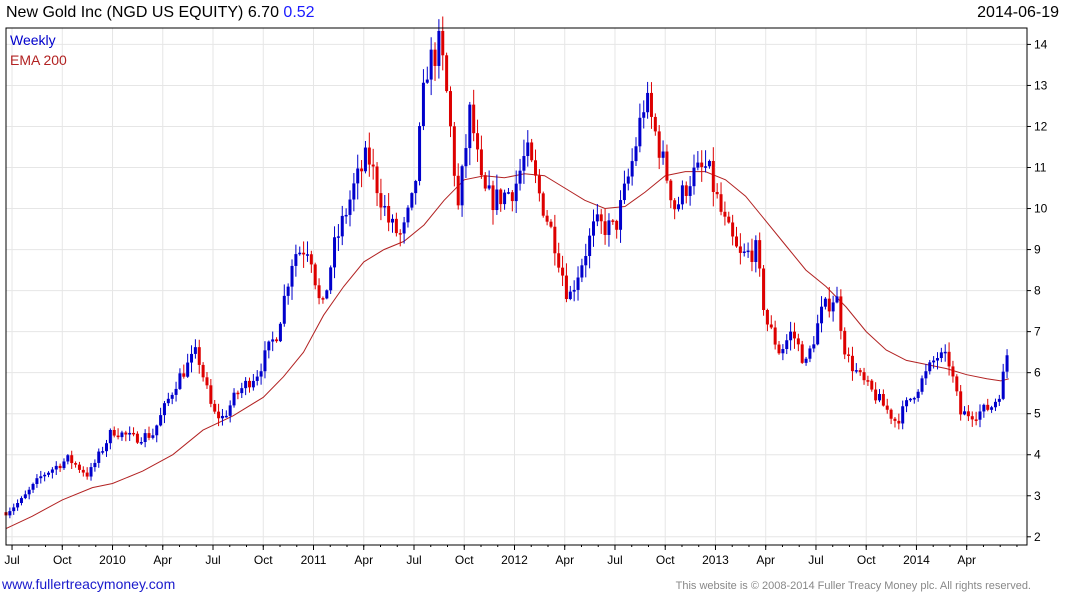  I want to click on y-tick-label: 11, so click(1040, 168).